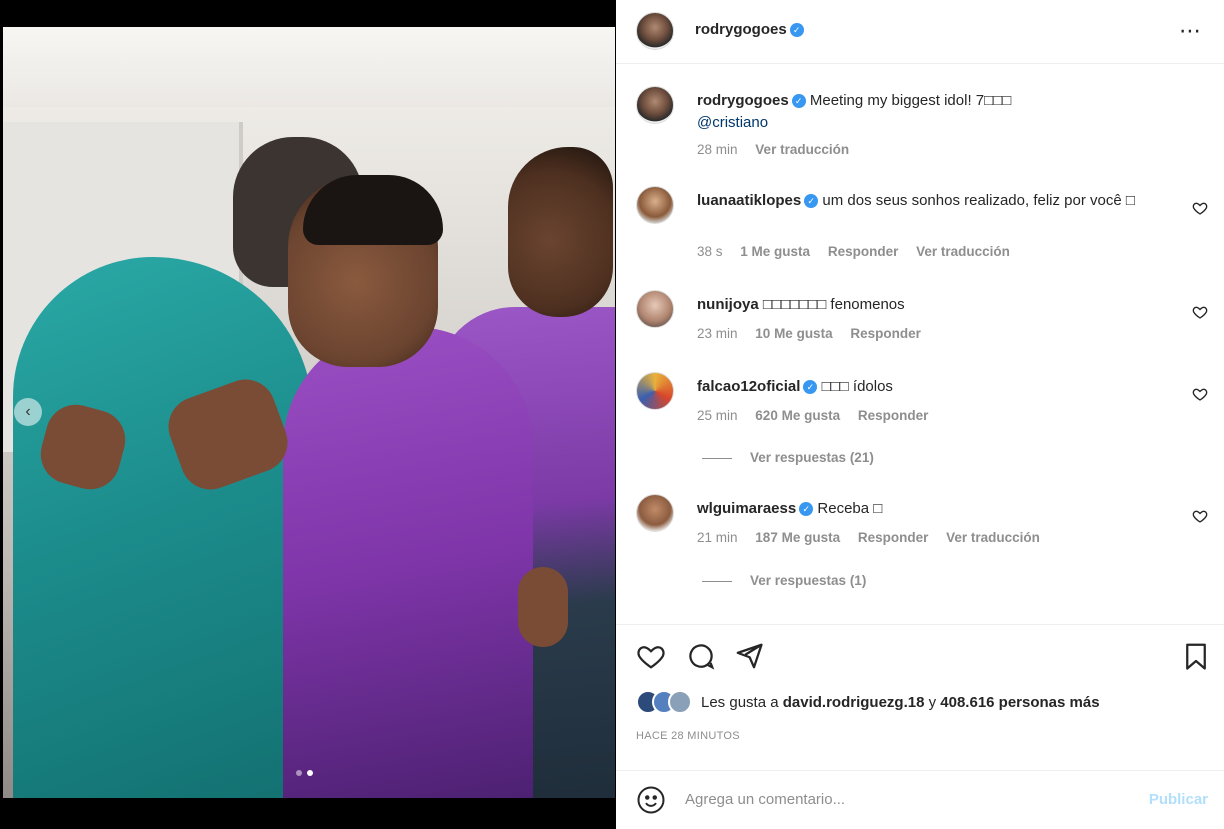  Describe the element at coordinates (680, 702) in the screenshot. I see `liker-avatar` at that location.